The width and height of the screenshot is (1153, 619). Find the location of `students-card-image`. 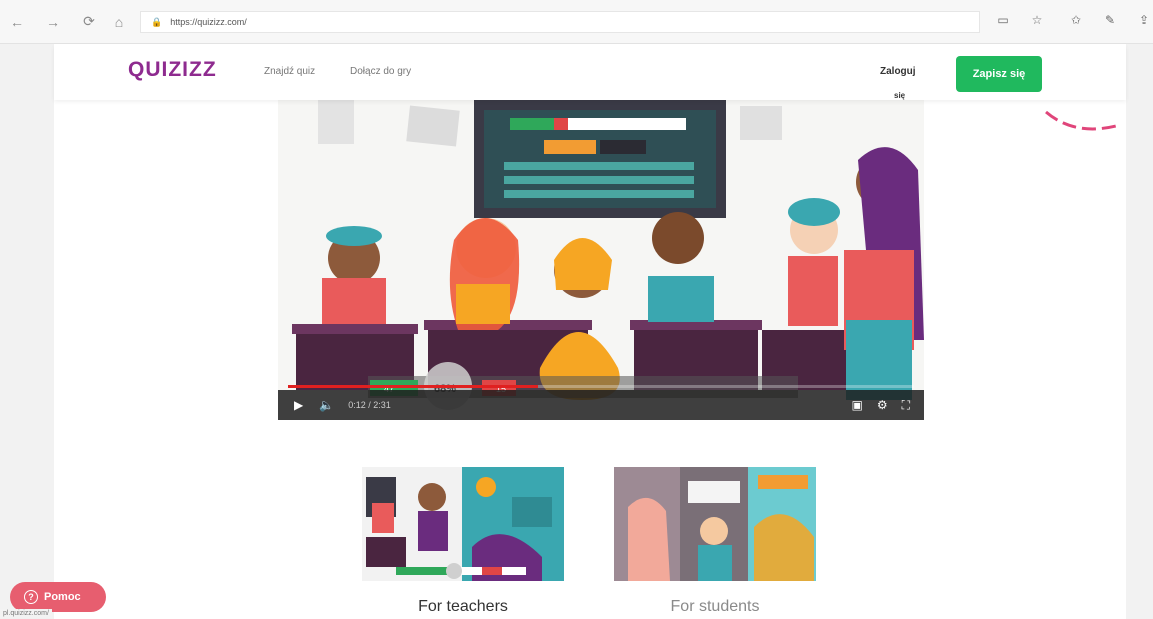

students-card-image is located at coordinates (715, 524).